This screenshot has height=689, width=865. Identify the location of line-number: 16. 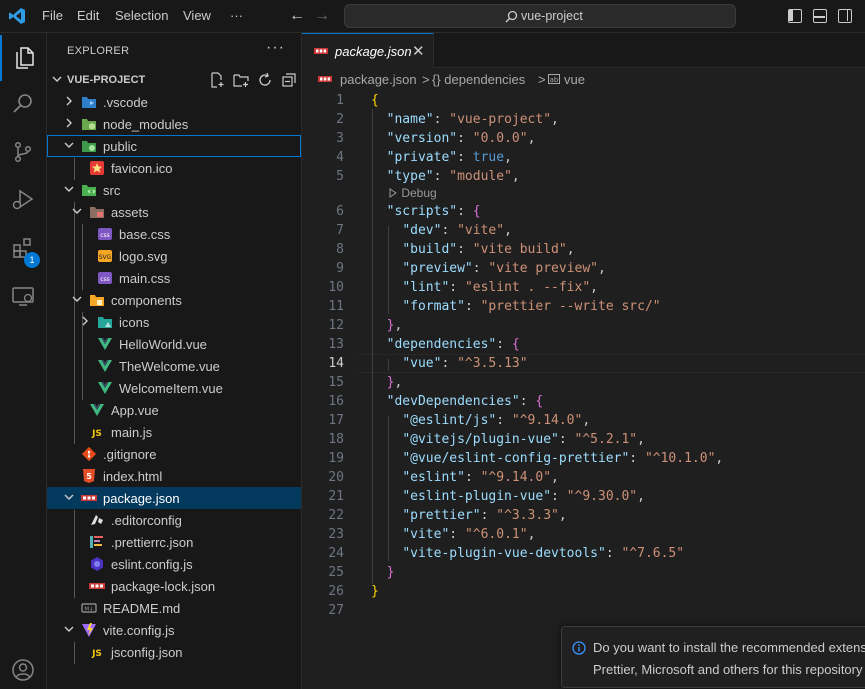
(336, 401).